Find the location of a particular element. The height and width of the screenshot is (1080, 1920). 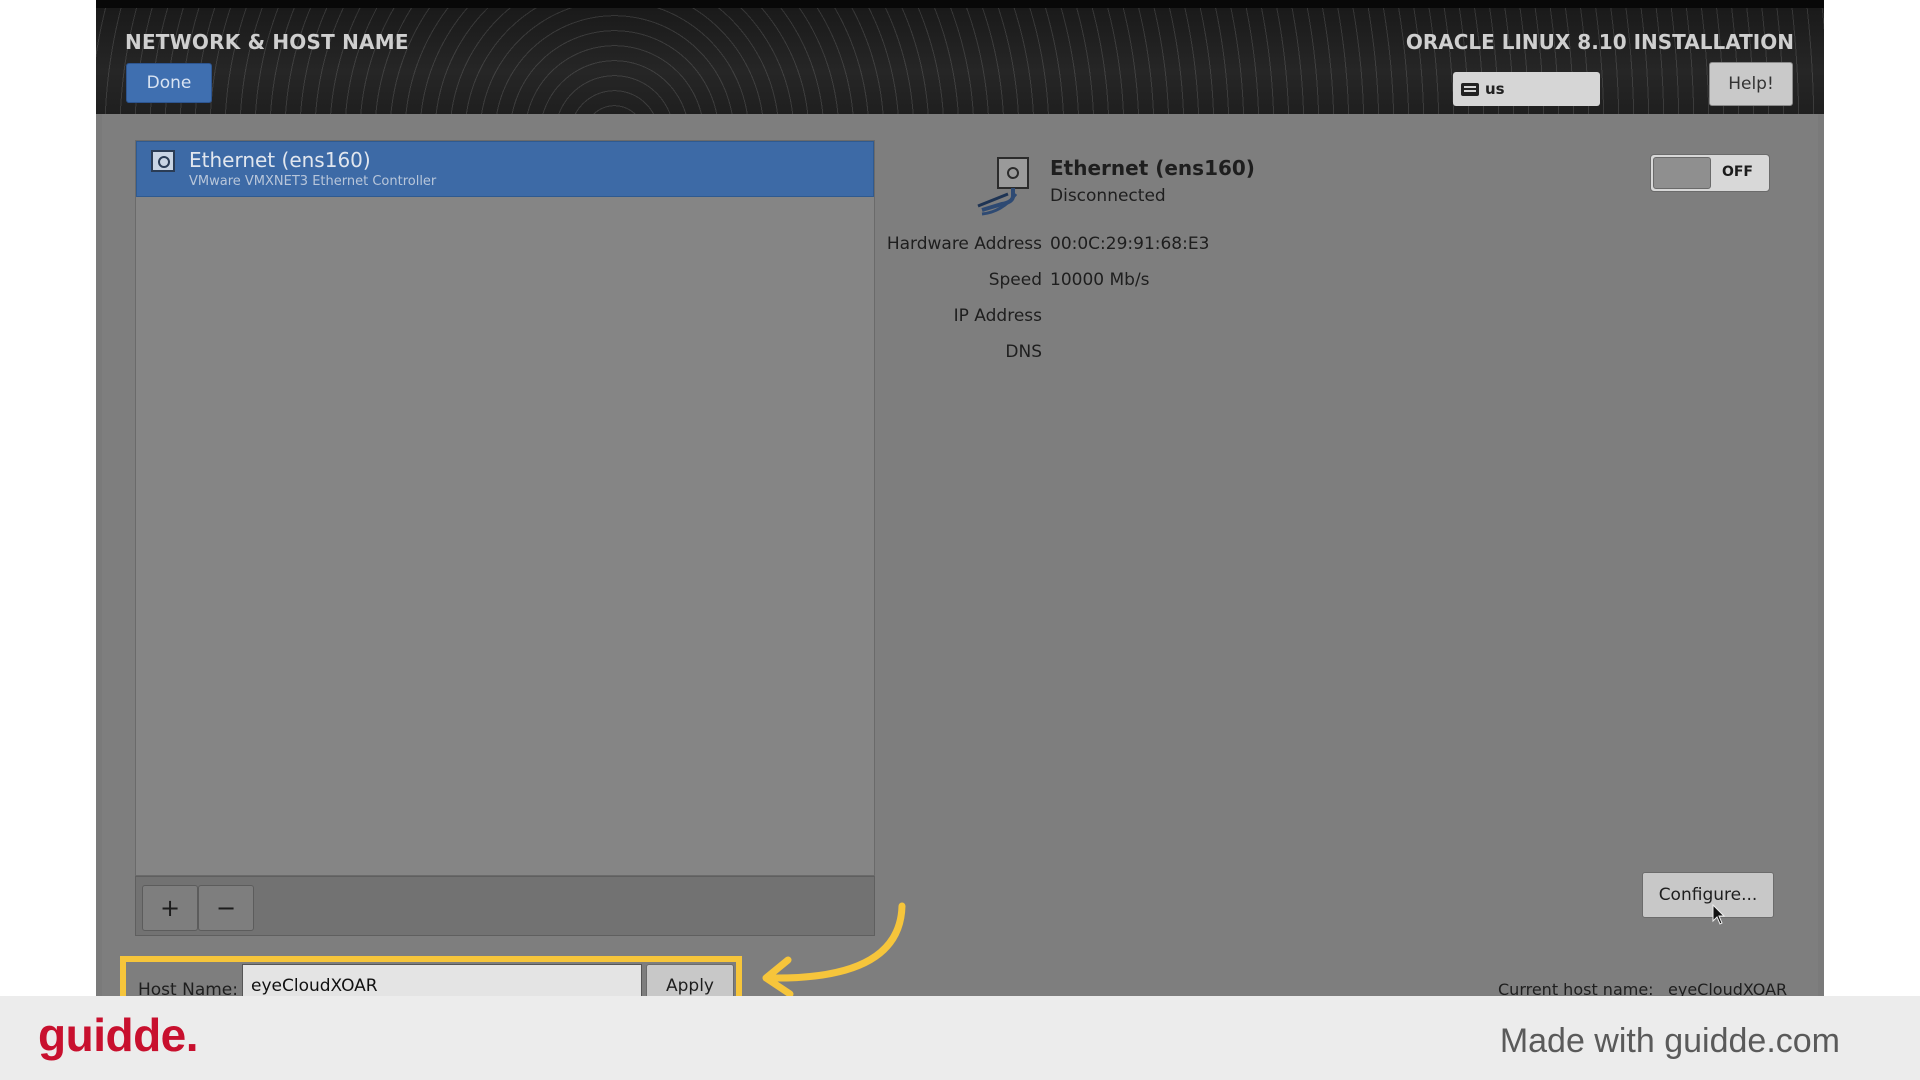

remove-device-button: − is located at coordinates (226, 908).